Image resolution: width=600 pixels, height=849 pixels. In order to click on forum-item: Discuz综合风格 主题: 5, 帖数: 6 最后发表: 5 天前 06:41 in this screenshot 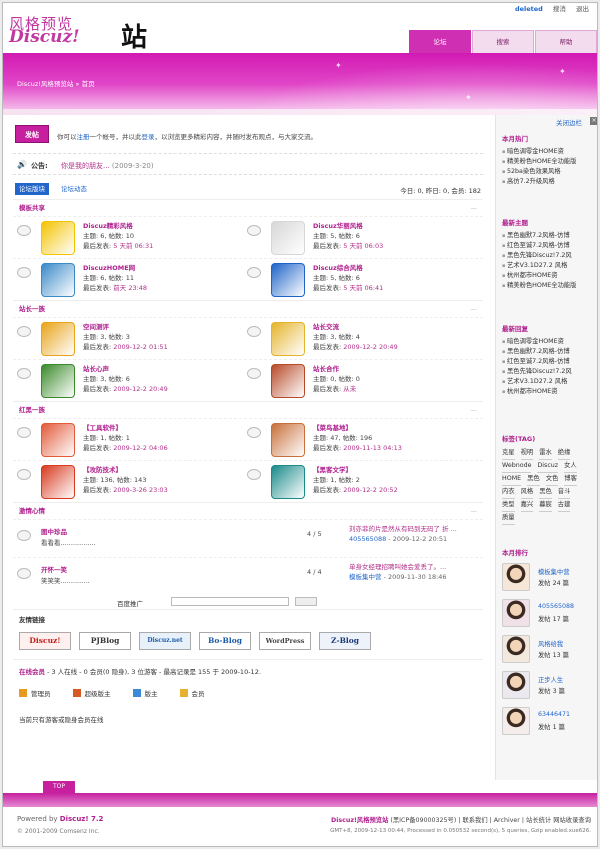, I will do `click(358, 280)`.